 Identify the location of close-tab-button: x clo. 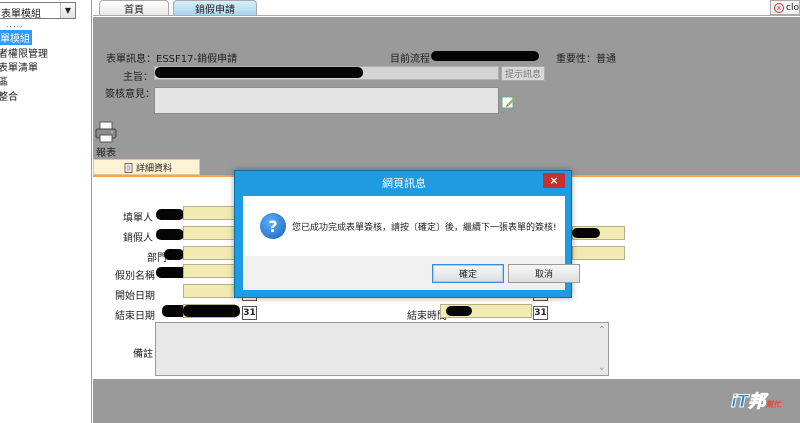
(785, 7).